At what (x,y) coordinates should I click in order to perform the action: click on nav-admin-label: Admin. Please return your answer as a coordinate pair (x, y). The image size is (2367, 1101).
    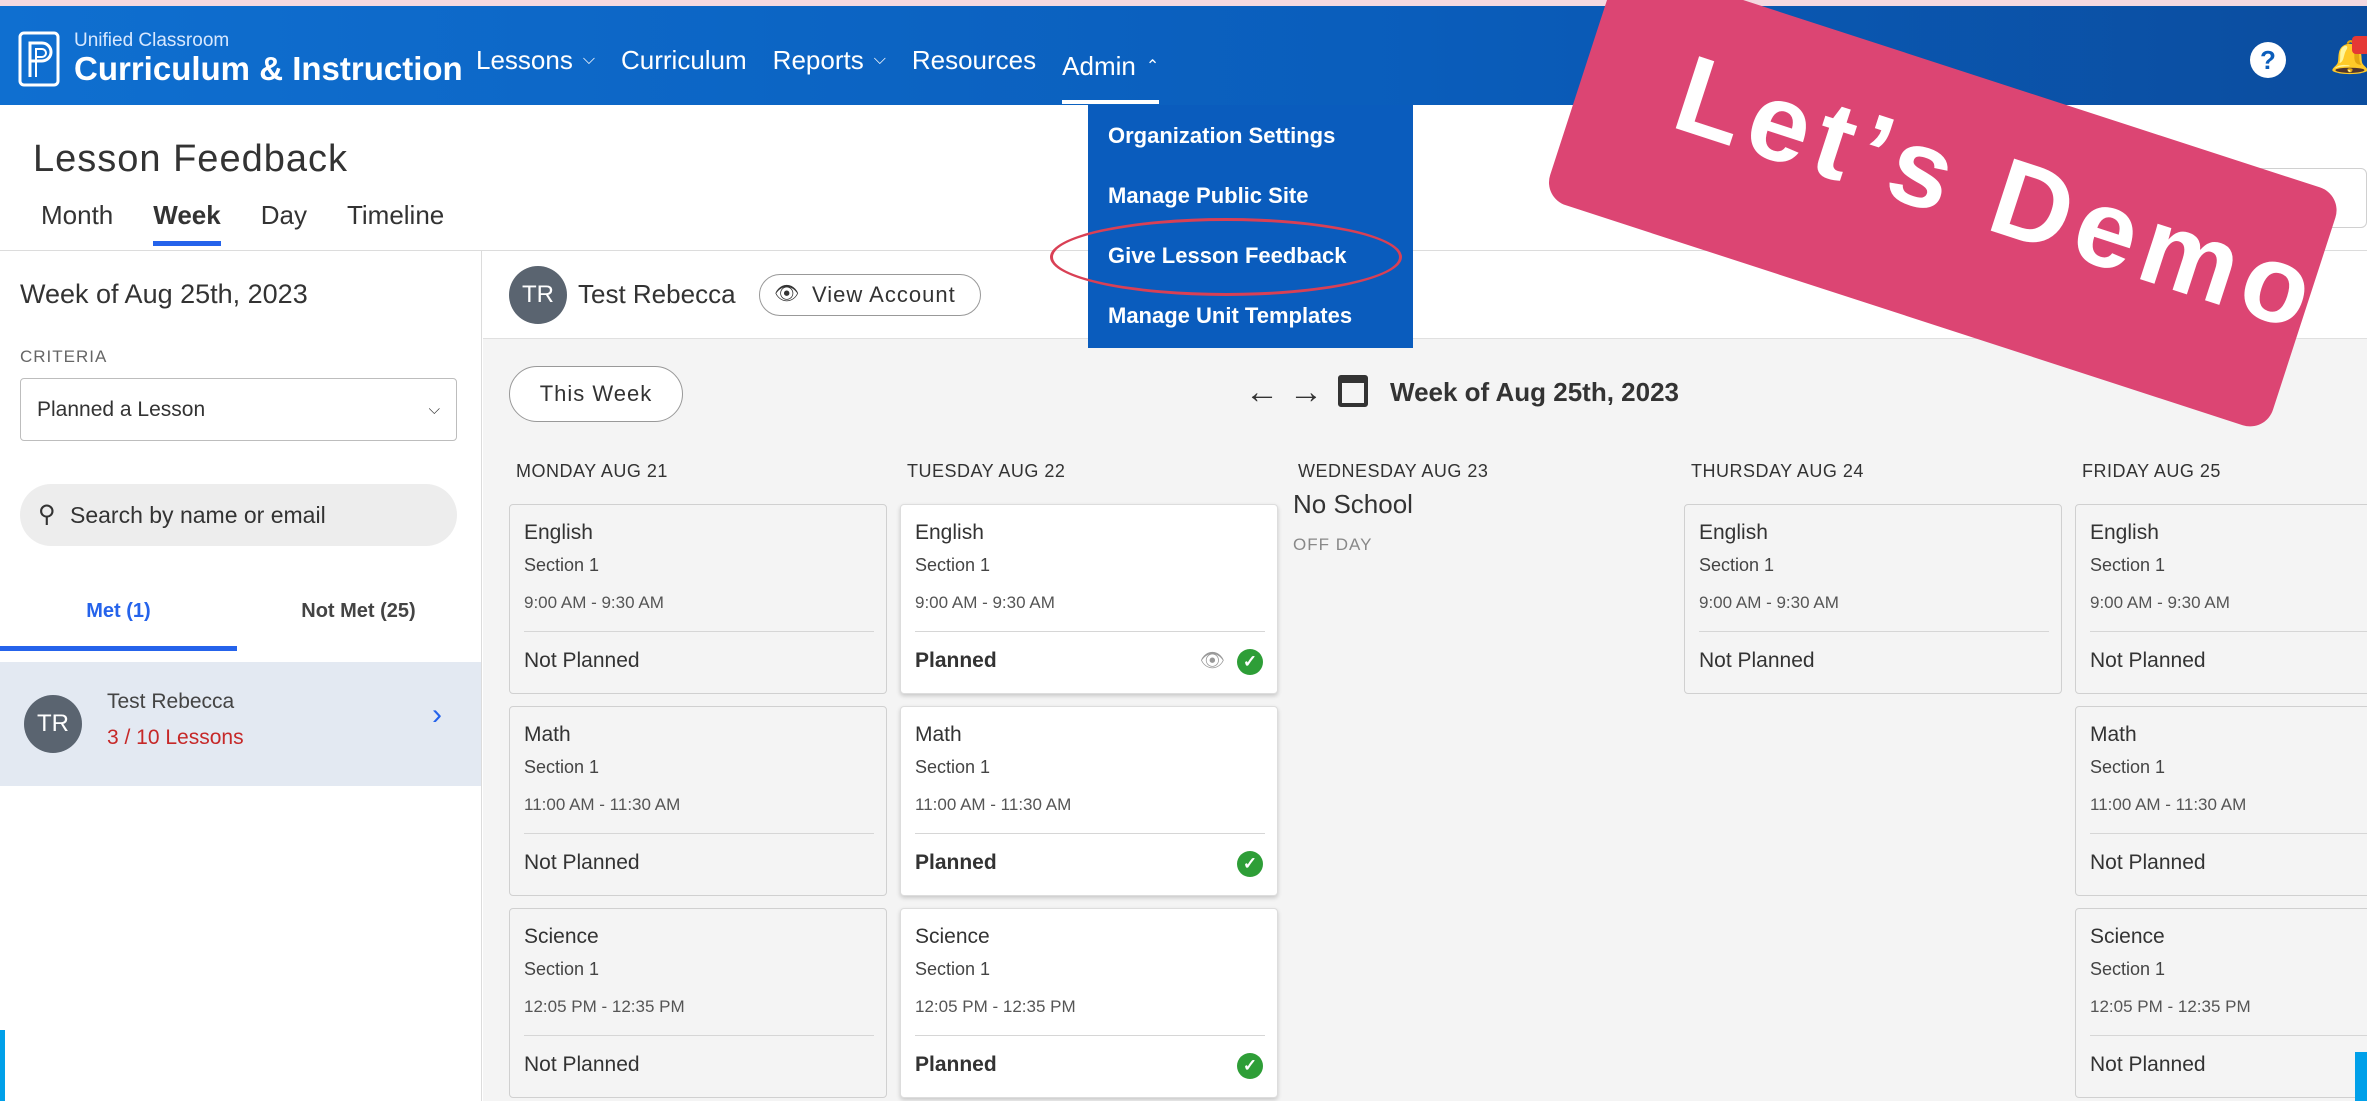
    Looking at the image, I should click on (1099, 65).